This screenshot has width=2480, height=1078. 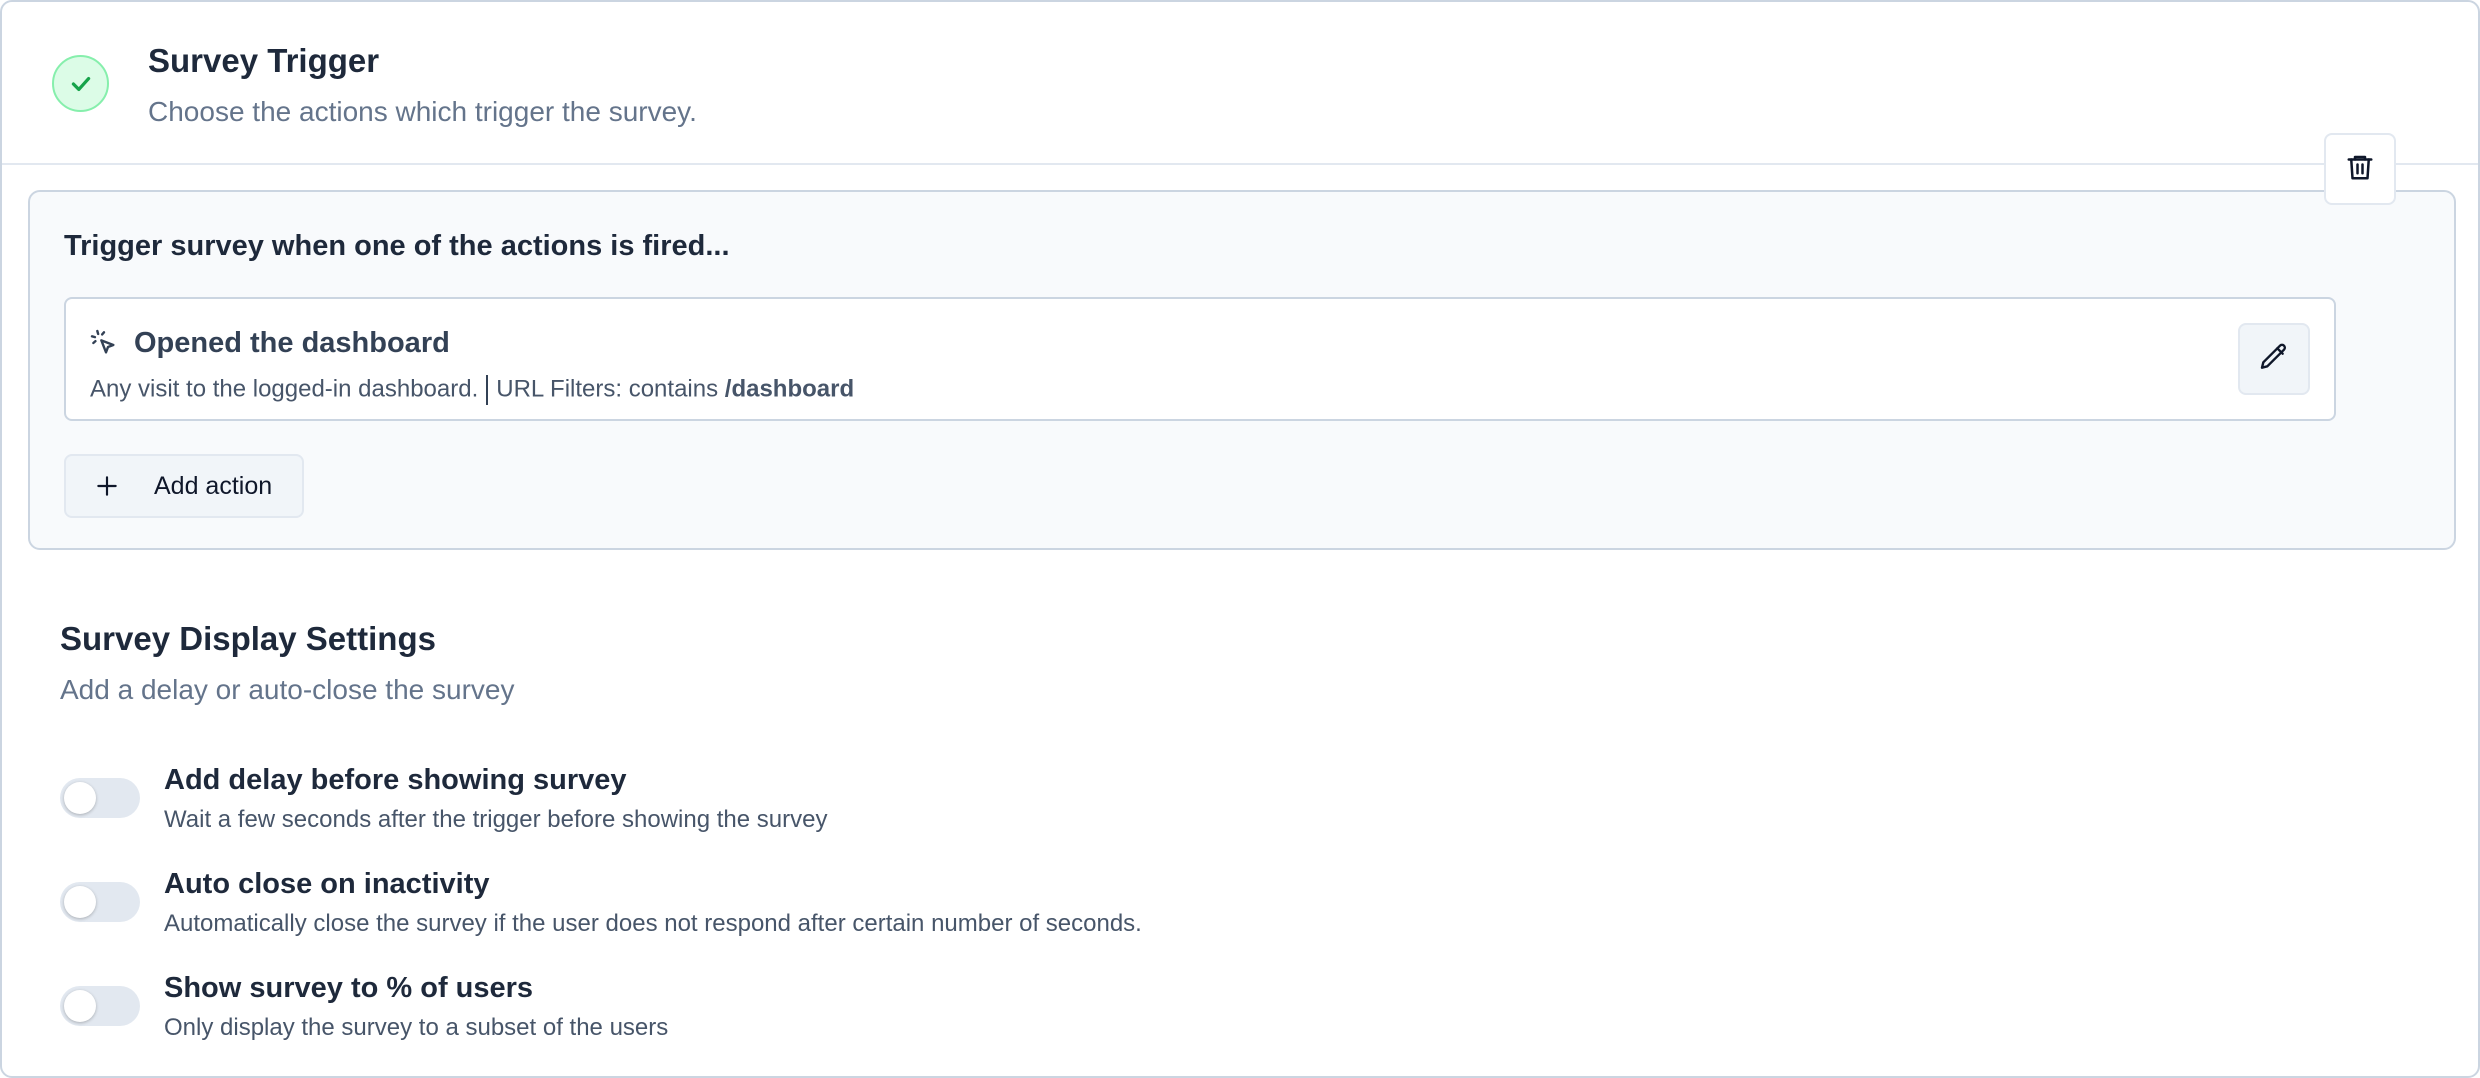 What do you see at coordinates (80, 83) in the screenshot?
I see `check-icon` at bounding box center [80, 83].